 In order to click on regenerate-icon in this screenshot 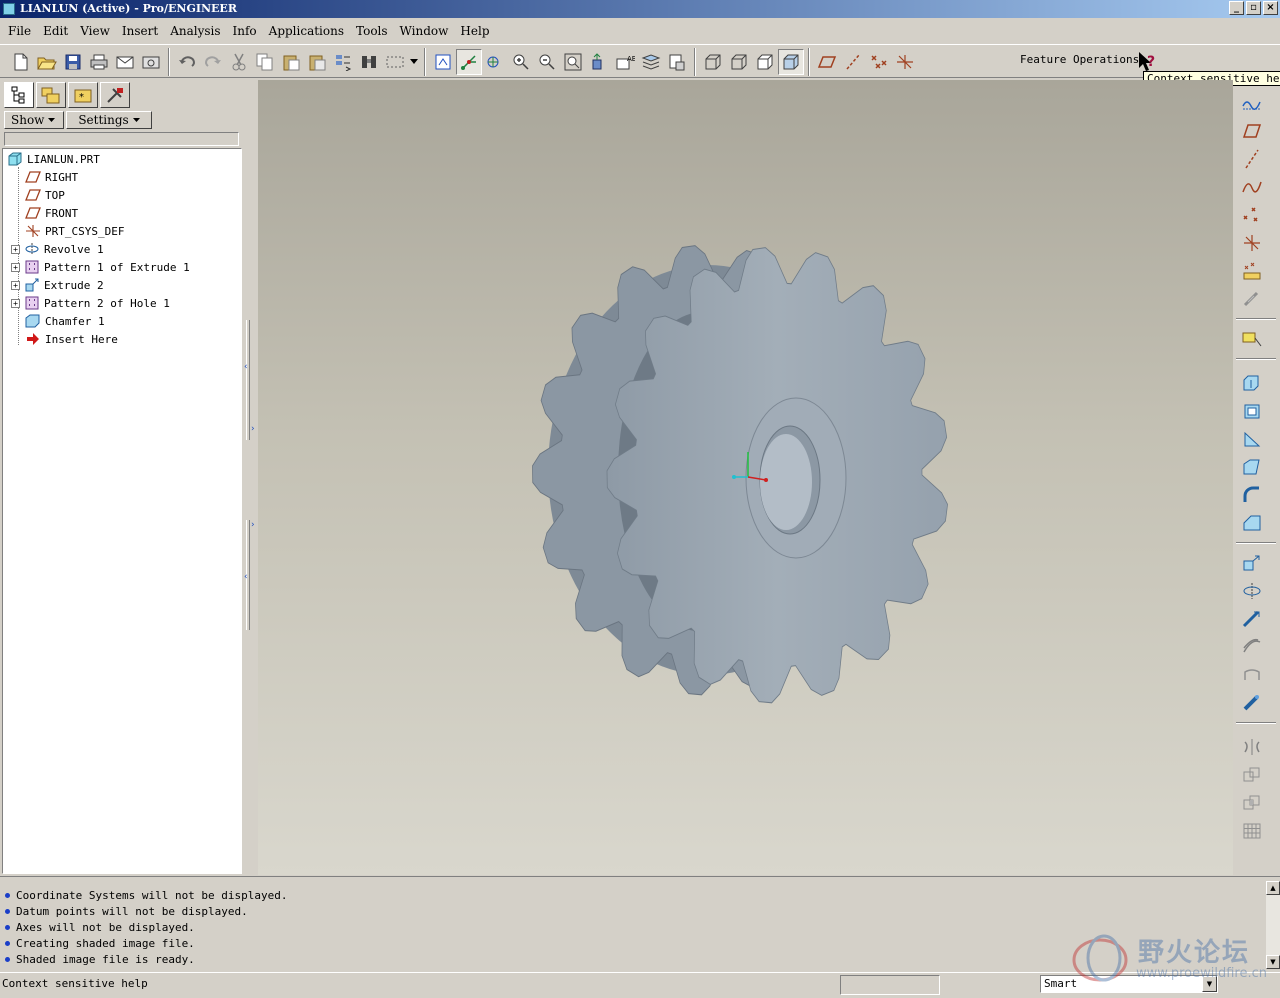, I will do `click(343, 62)`.